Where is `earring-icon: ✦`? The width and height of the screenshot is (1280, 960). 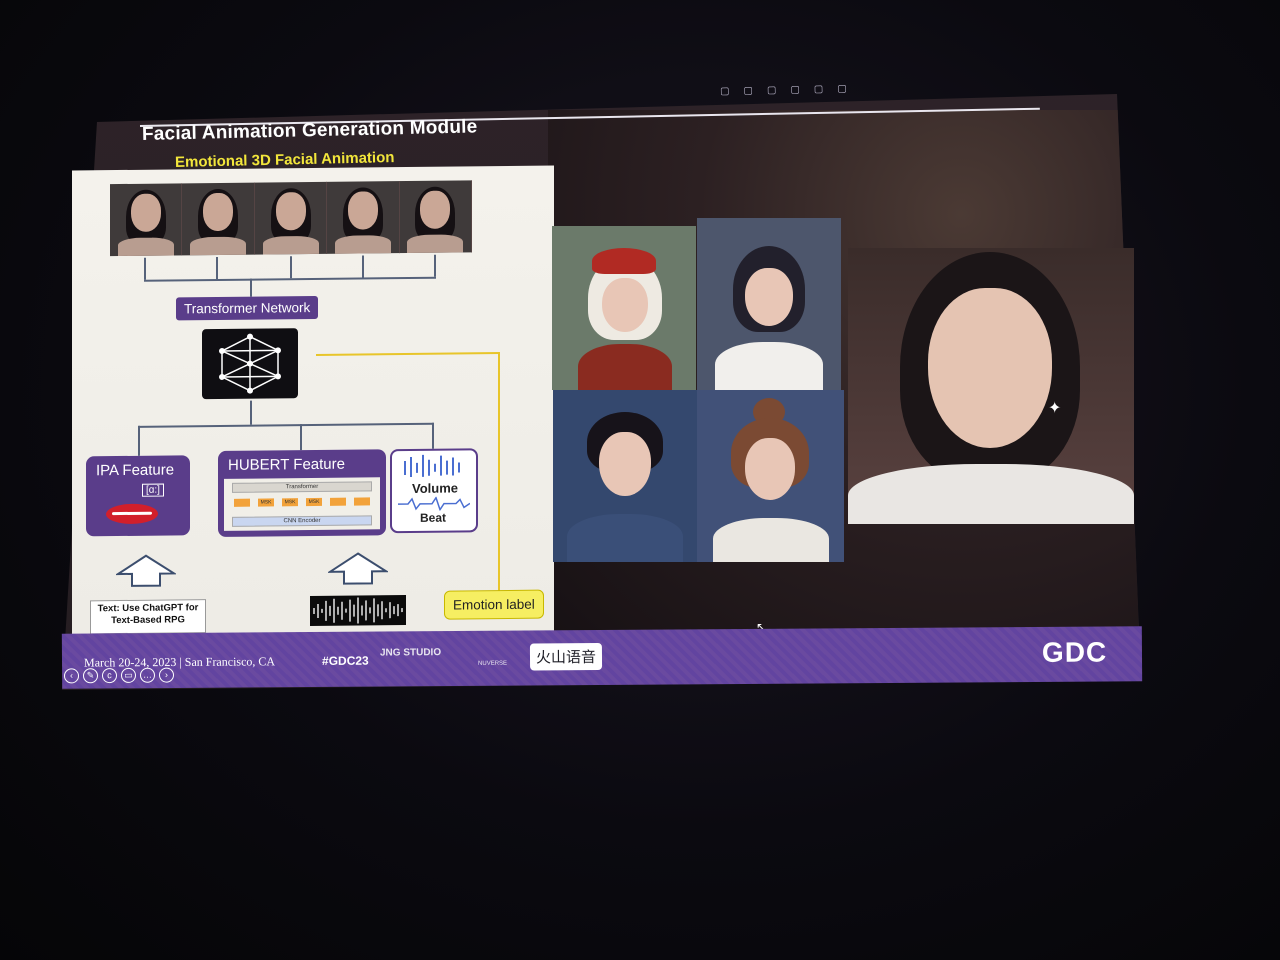
earring-icon: ✦ is located at coordinates (1055, 408).